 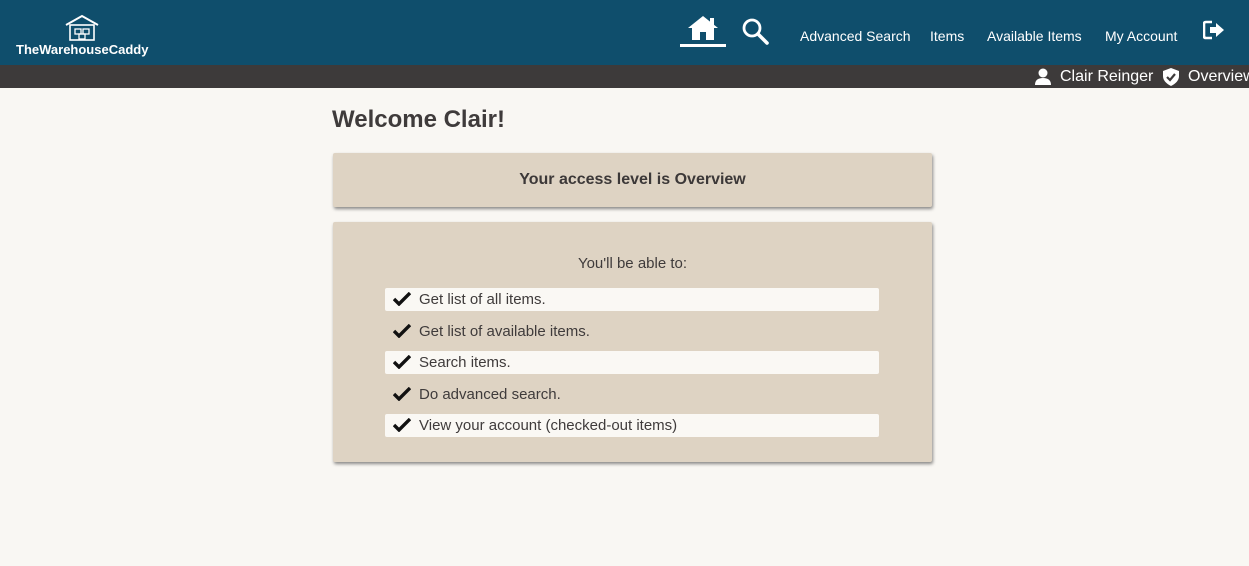 I want to click on search-icon, so click(x=755, y=31).